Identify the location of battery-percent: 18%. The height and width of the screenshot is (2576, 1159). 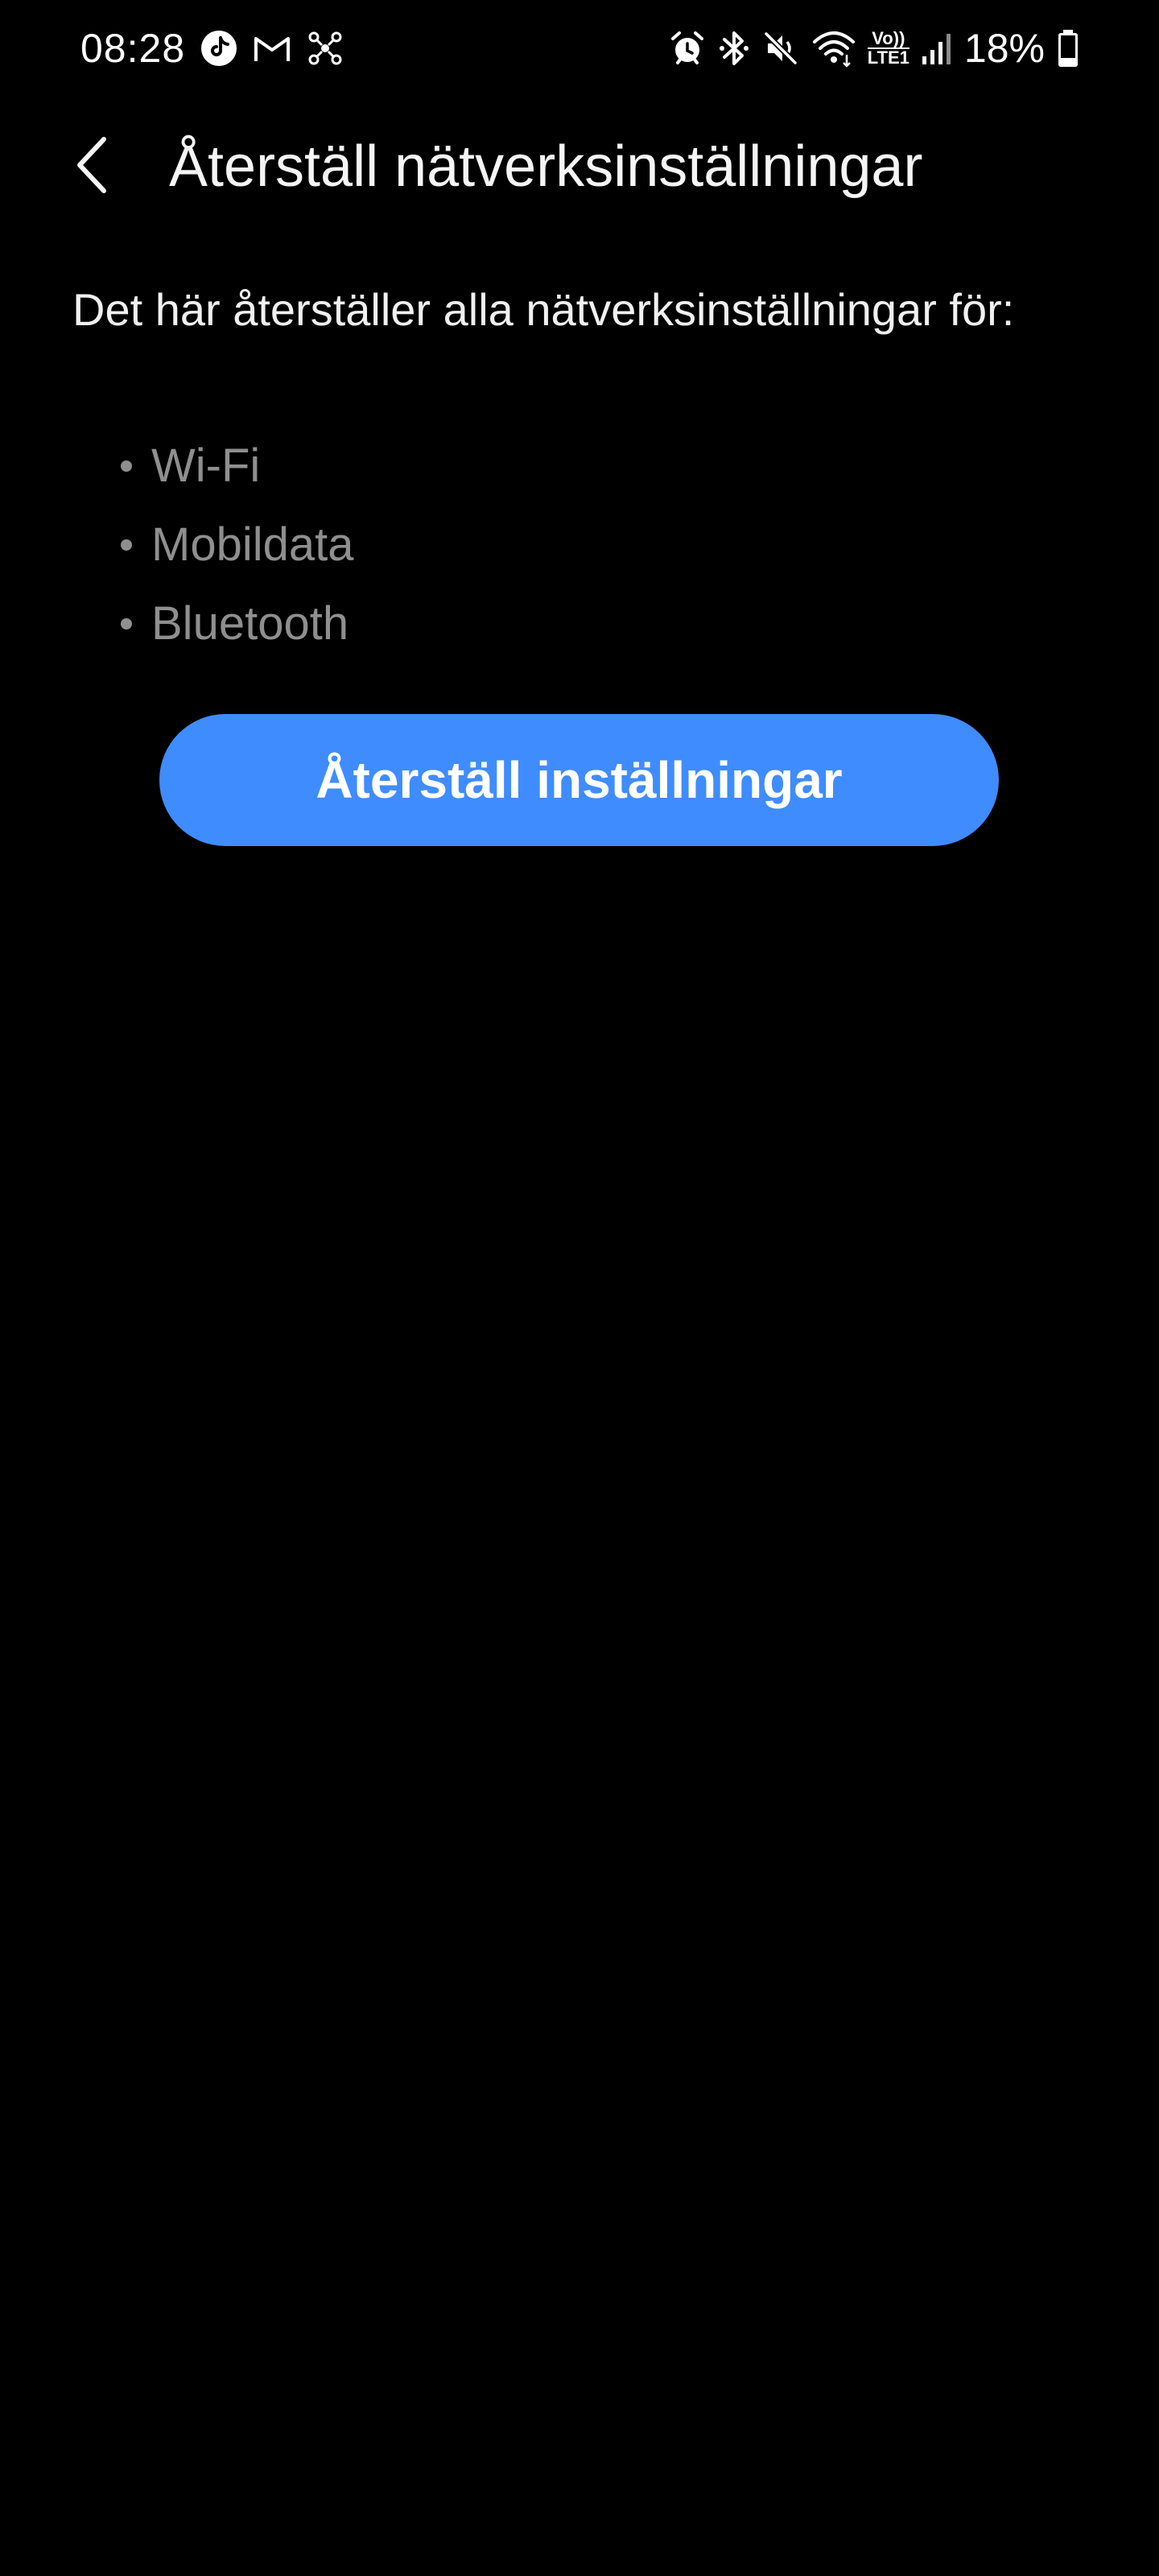
(1004, 48).